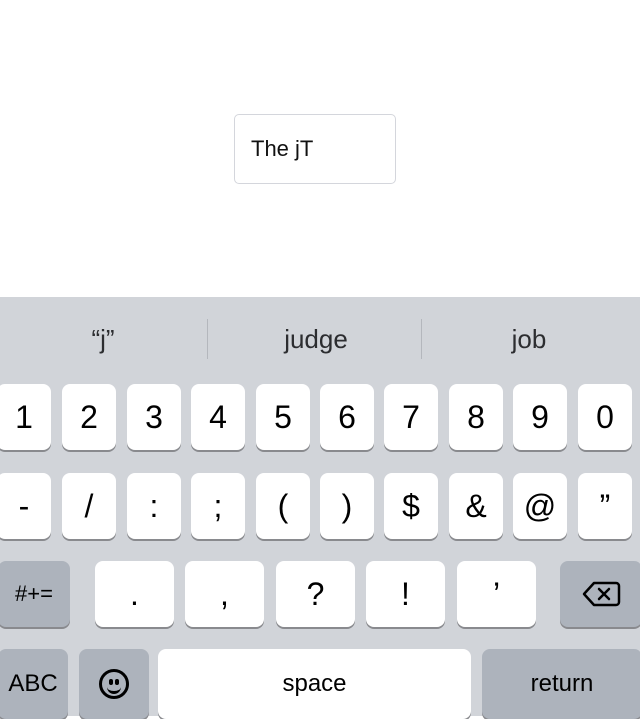  Describe the element at coordinates (218, 417) in the screenshot. I see `key-4: 4` at that location.